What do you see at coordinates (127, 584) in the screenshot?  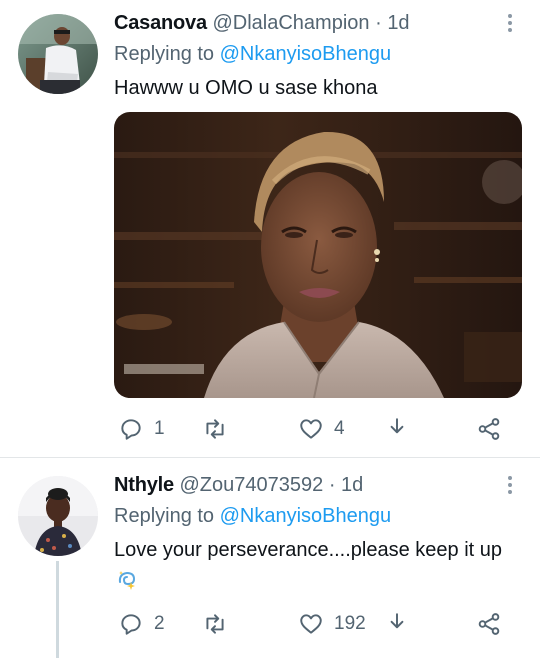 I see `dizzy-sparkle-icon` at bounding box center [127, 584].